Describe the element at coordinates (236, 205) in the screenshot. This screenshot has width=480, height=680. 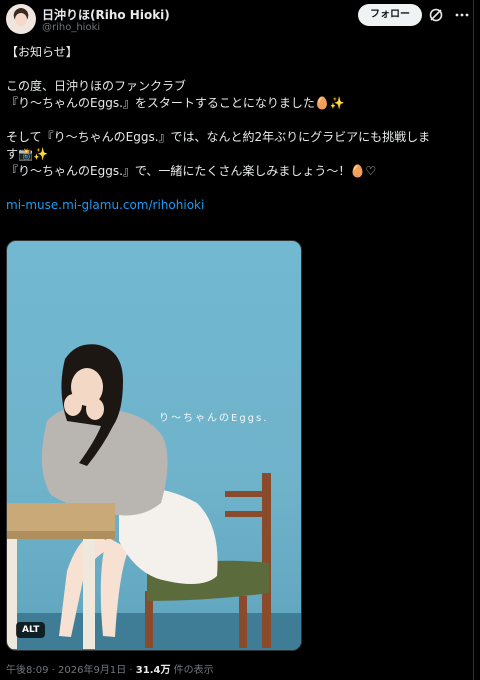
I see `tweet-link: mi-muse.mi-glamu.com/rihohioki` at that location.